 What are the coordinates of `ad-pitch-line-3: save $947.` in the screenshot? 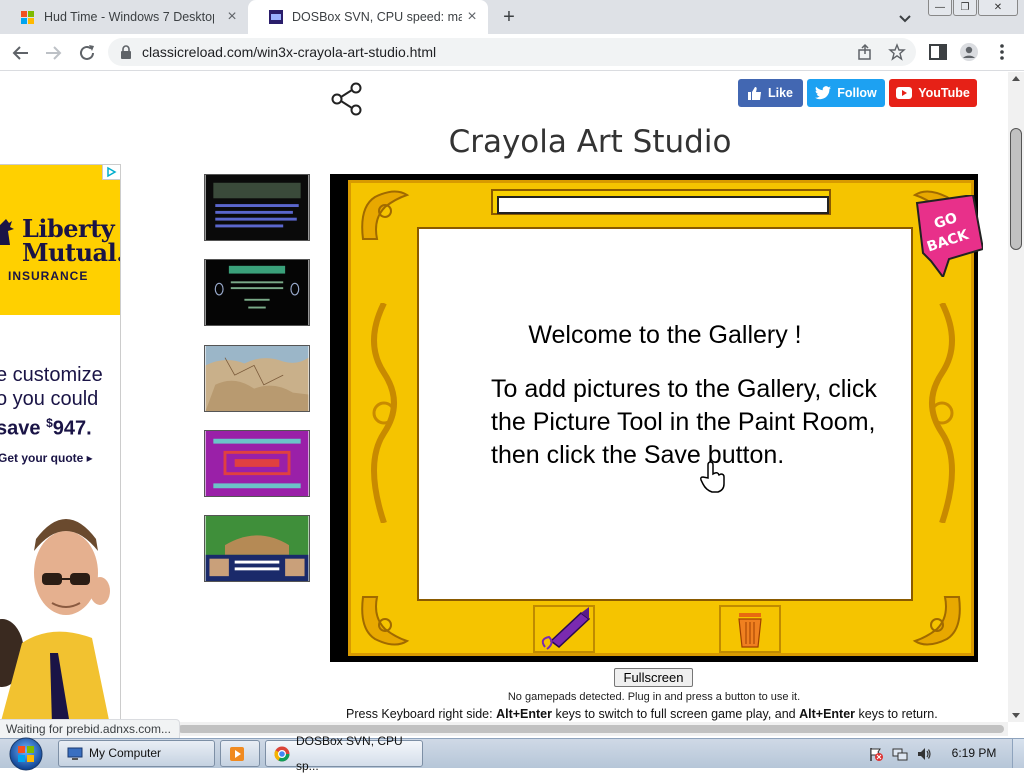 It's located at (51, 426).